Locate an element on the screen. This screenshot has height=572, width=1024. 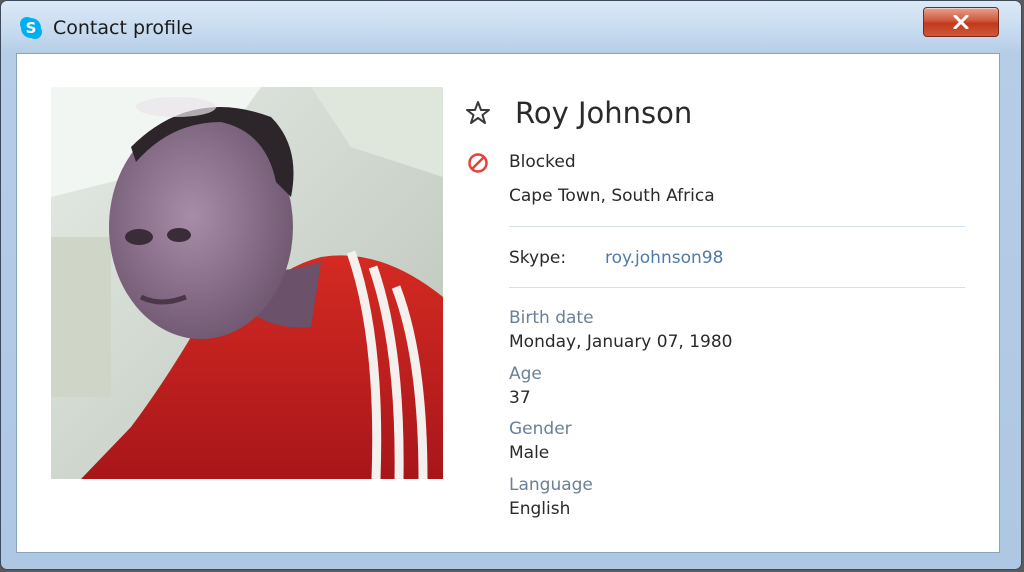
skype-label: Skype: is located at coordinates (538, 258).